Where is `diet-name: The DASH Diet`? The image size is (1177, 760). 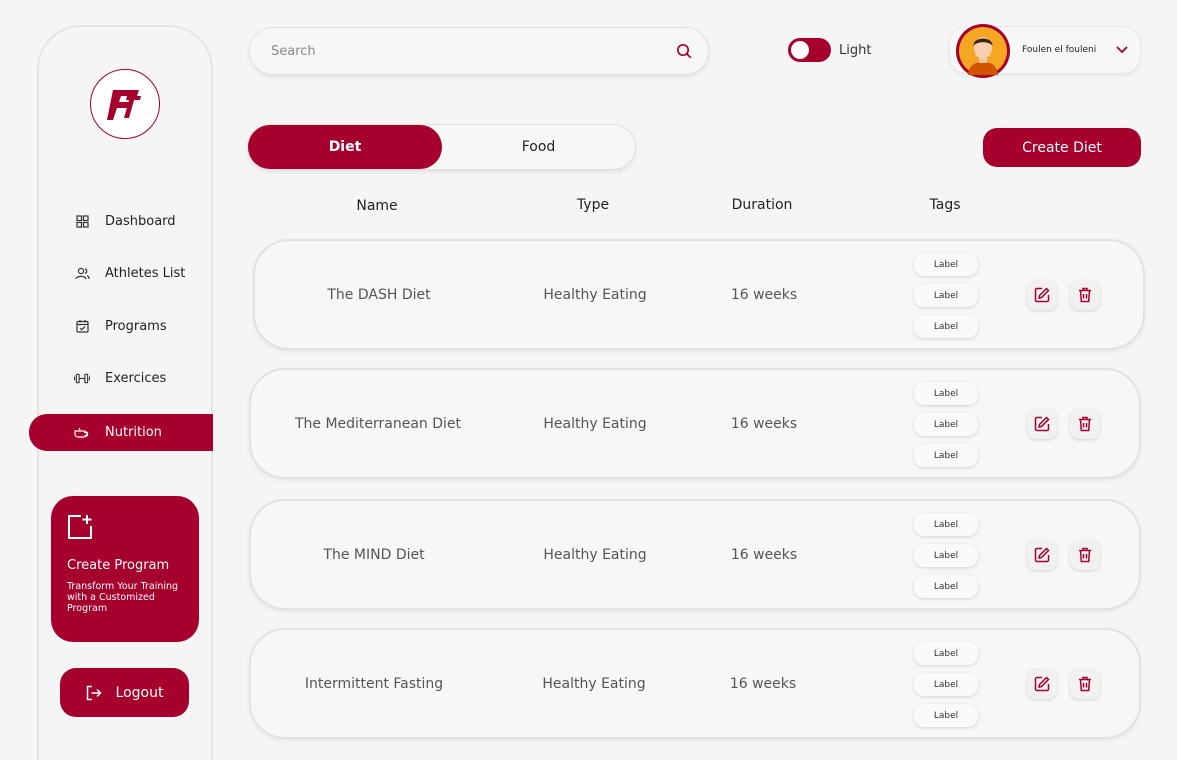
diet-name: The DASH Diet is located at coordinates (379, 294).